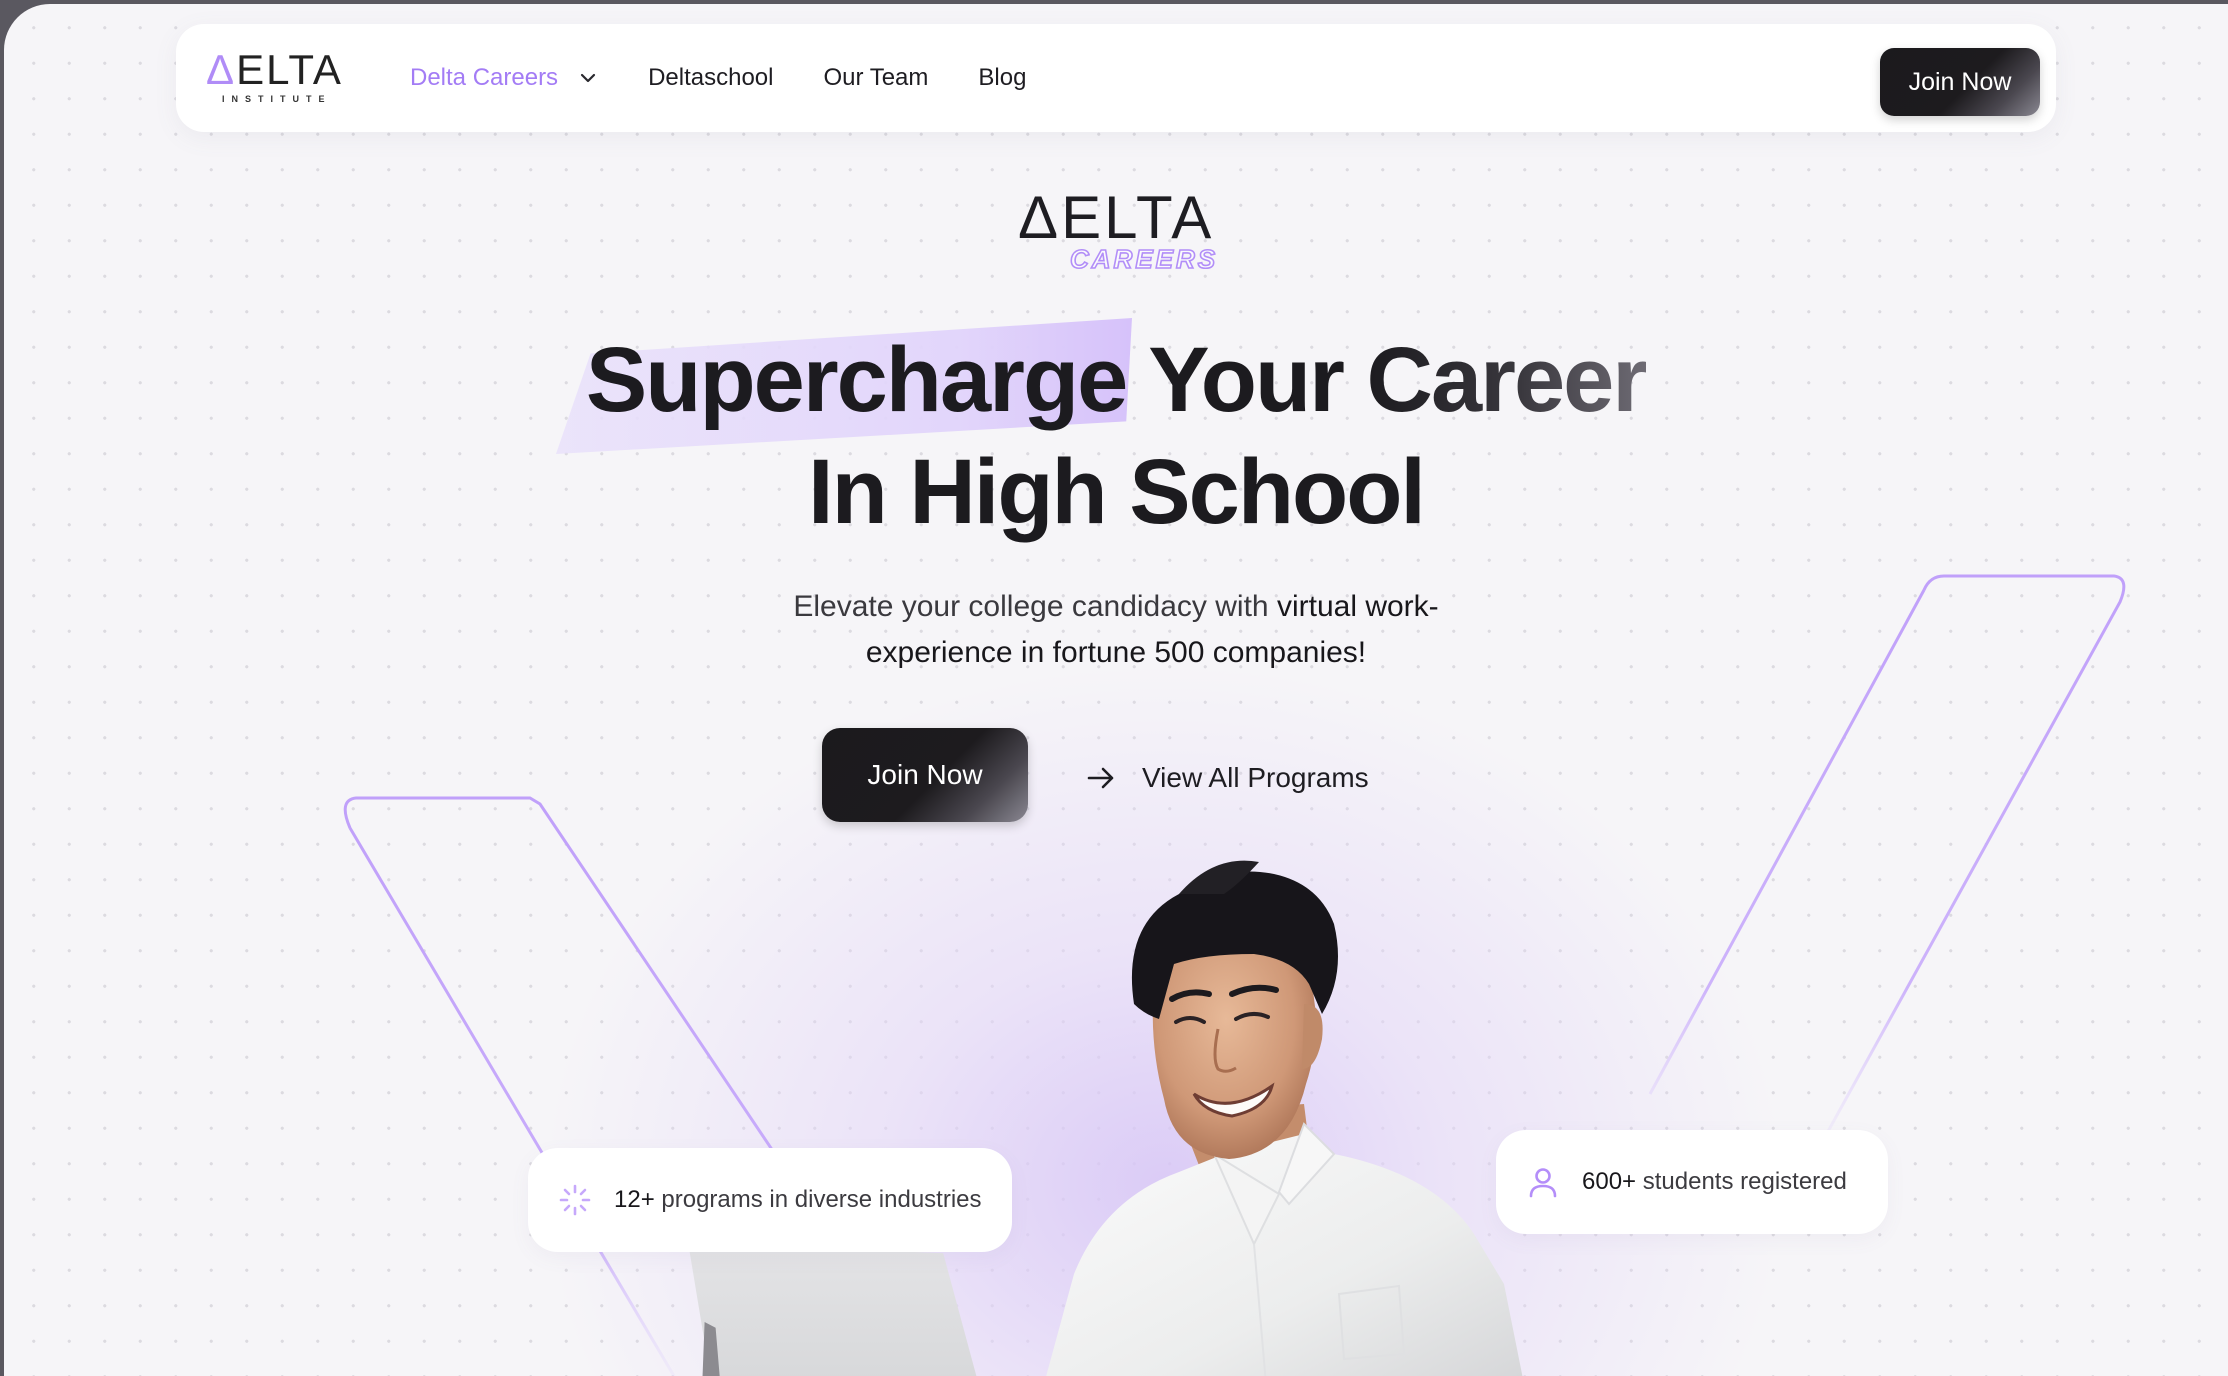 This screenshot has width=2228, height=1376. Describe the element at coordinates (484, 77) in the screenshot. I see `nav-item-label: Delta Careers` at that location.